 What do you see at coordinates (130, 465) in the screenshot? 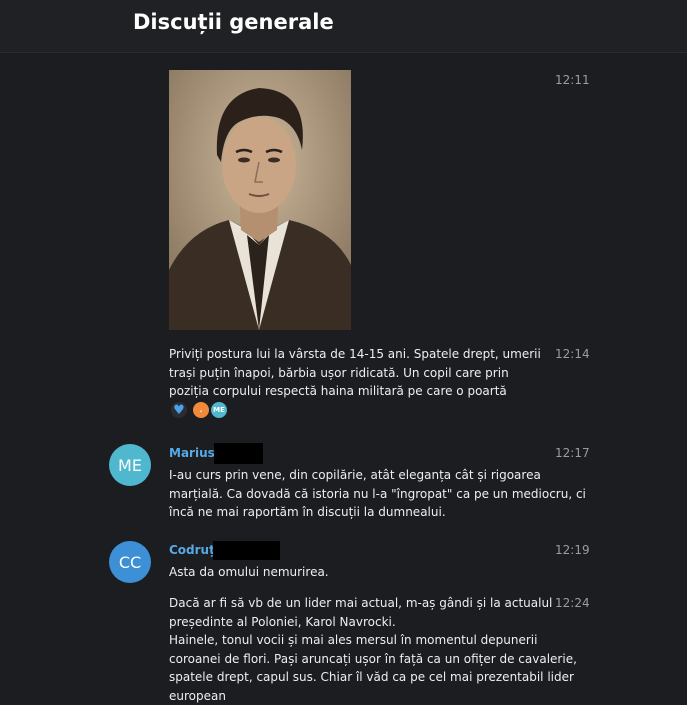
I see `avatar: ME` at bounding box center [130, 465].